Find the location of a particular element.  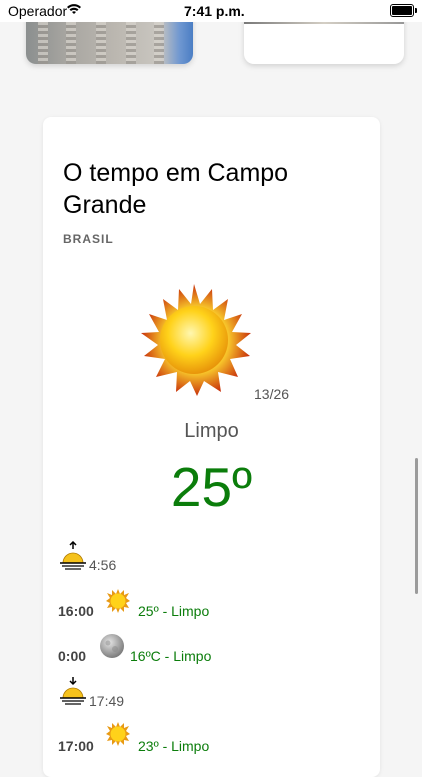

forecast-time: 0:00 is located at coordinates (72, 656).